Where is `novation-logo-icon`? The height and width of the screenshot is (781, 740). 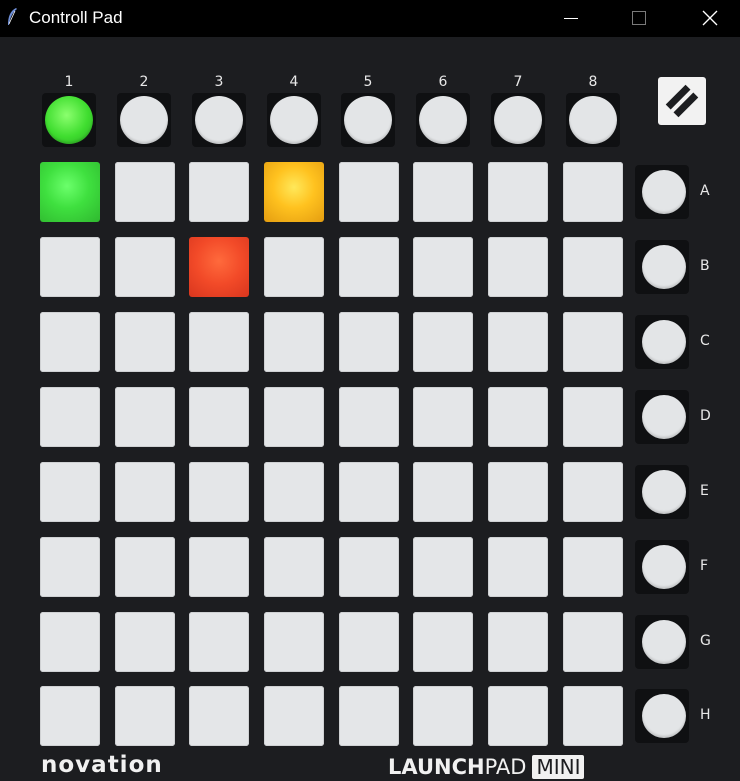 novation-logo-icon is located at coordinates (682, 101).